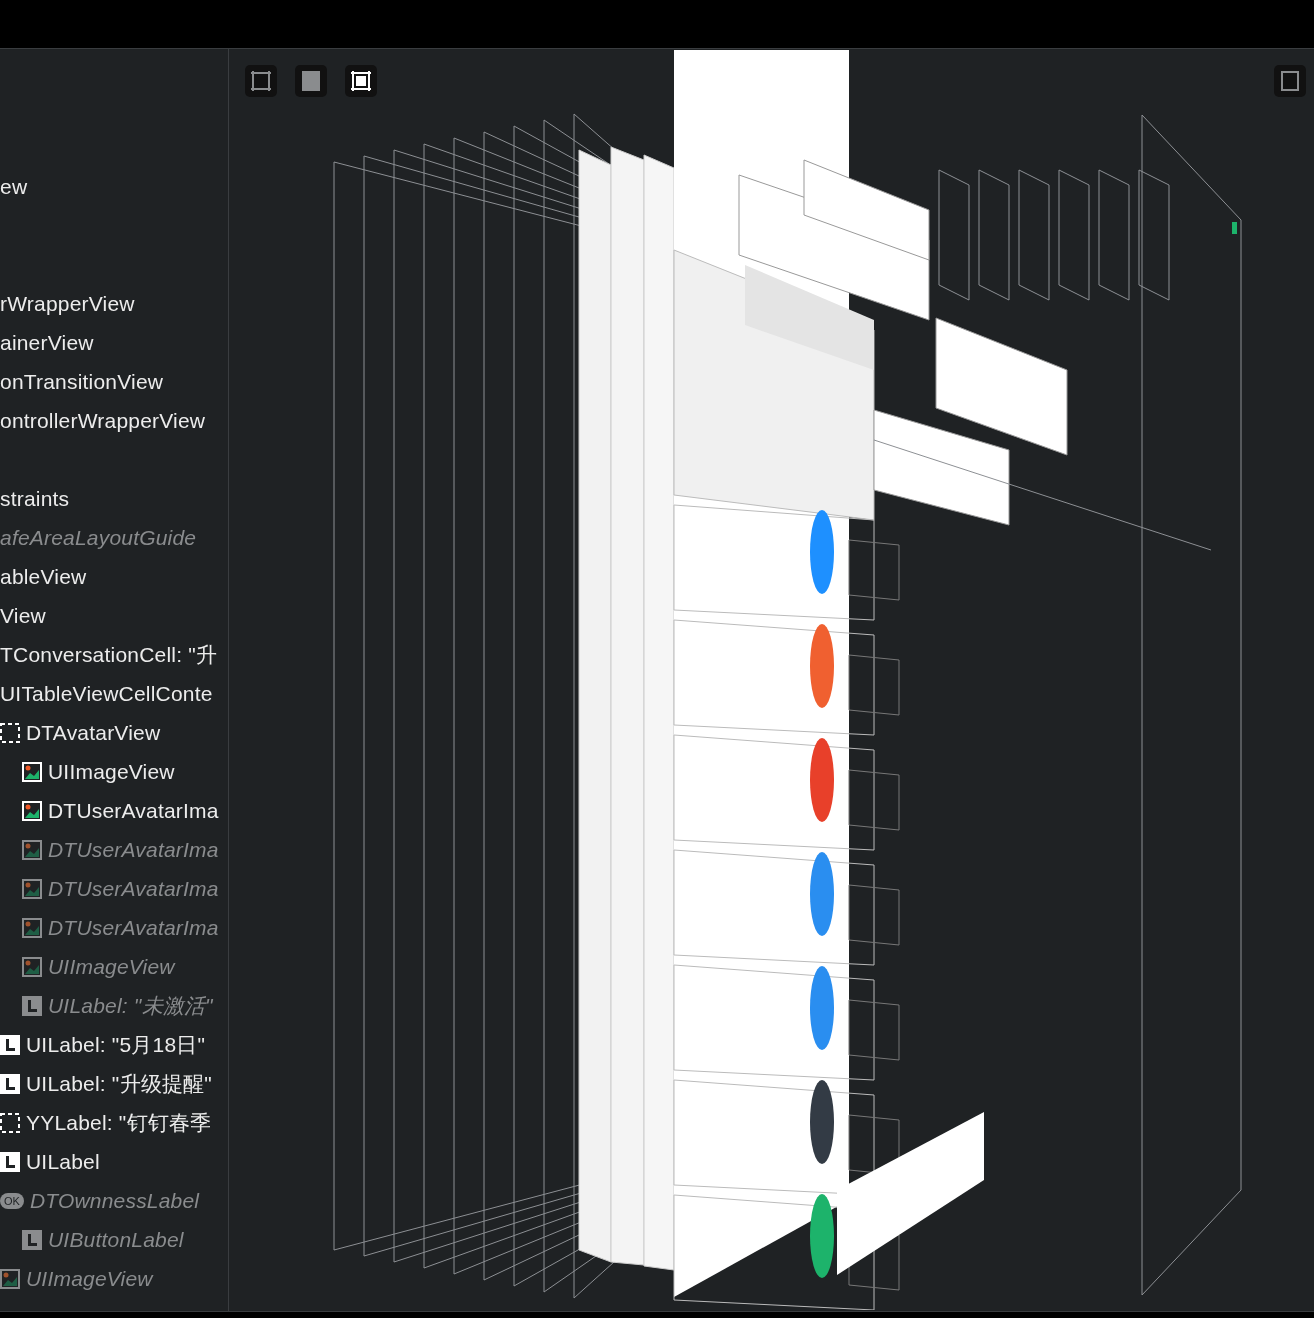 The image size is (1314, 1318). Describe the element at coordinates (67, 303) in the screenshot. I see `view-hierarchy-item: rWrapperView` at that location.